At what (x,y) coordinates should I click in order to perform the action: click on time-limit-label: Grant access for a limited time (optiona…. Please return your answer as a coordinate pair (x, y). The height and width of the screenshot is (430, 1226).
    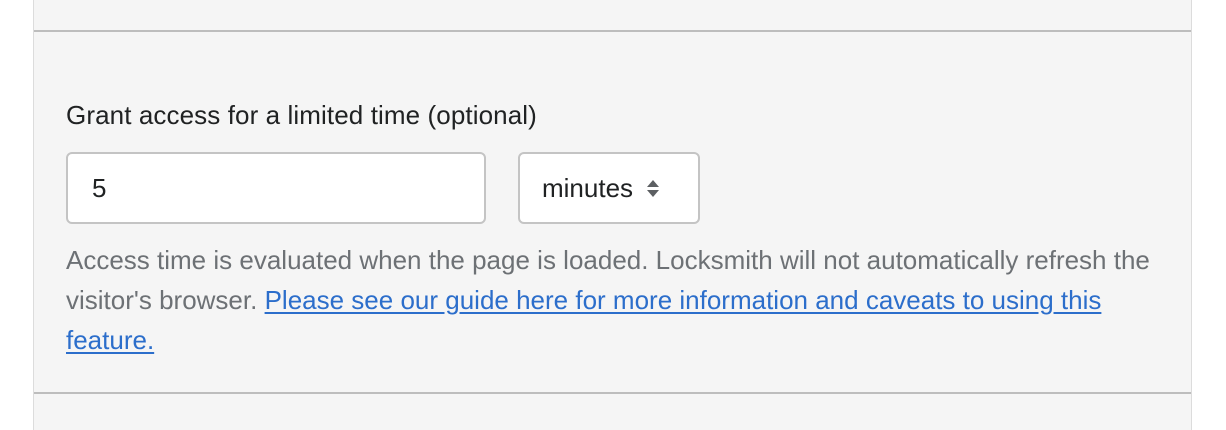
    Looking at the image, I should click on (301, 115).